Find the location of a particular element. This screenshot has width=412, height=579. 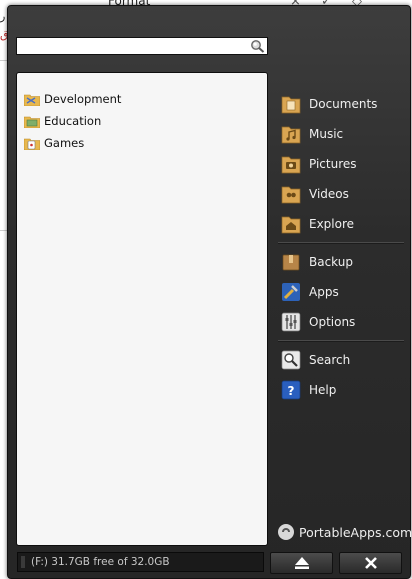

sidebar-item-label: Apps is located at coordinates (324, 292).